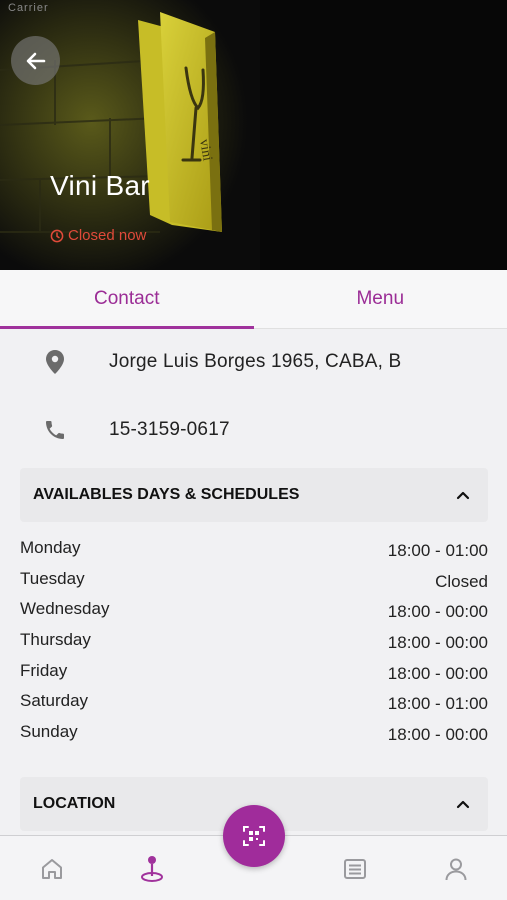 The image size is (507, 900). Describe the element at coordinates (57, 235) in the screenshot. I see `clock-icon` at that location.